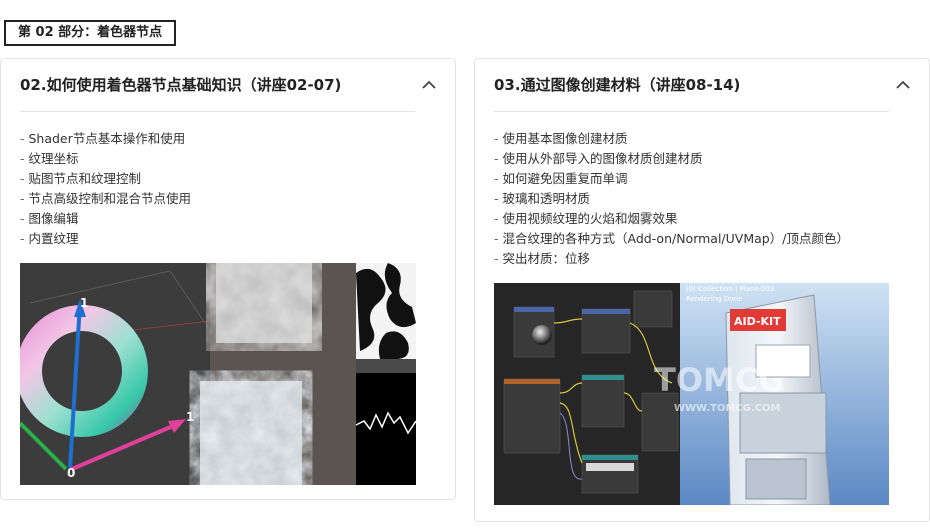 The width and height of the screenshot is (930, 528). I want to click on card-header: 03.通过图像创建材料（讲座08-14), so click(702, 92).